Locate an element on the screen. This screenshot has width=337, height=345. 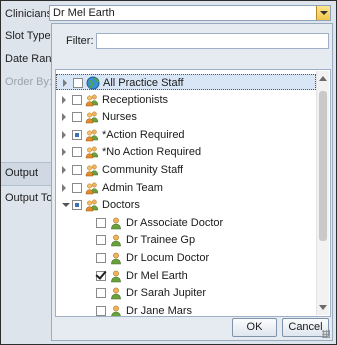
scroll-down-icon is located at coordinates (323, 307).